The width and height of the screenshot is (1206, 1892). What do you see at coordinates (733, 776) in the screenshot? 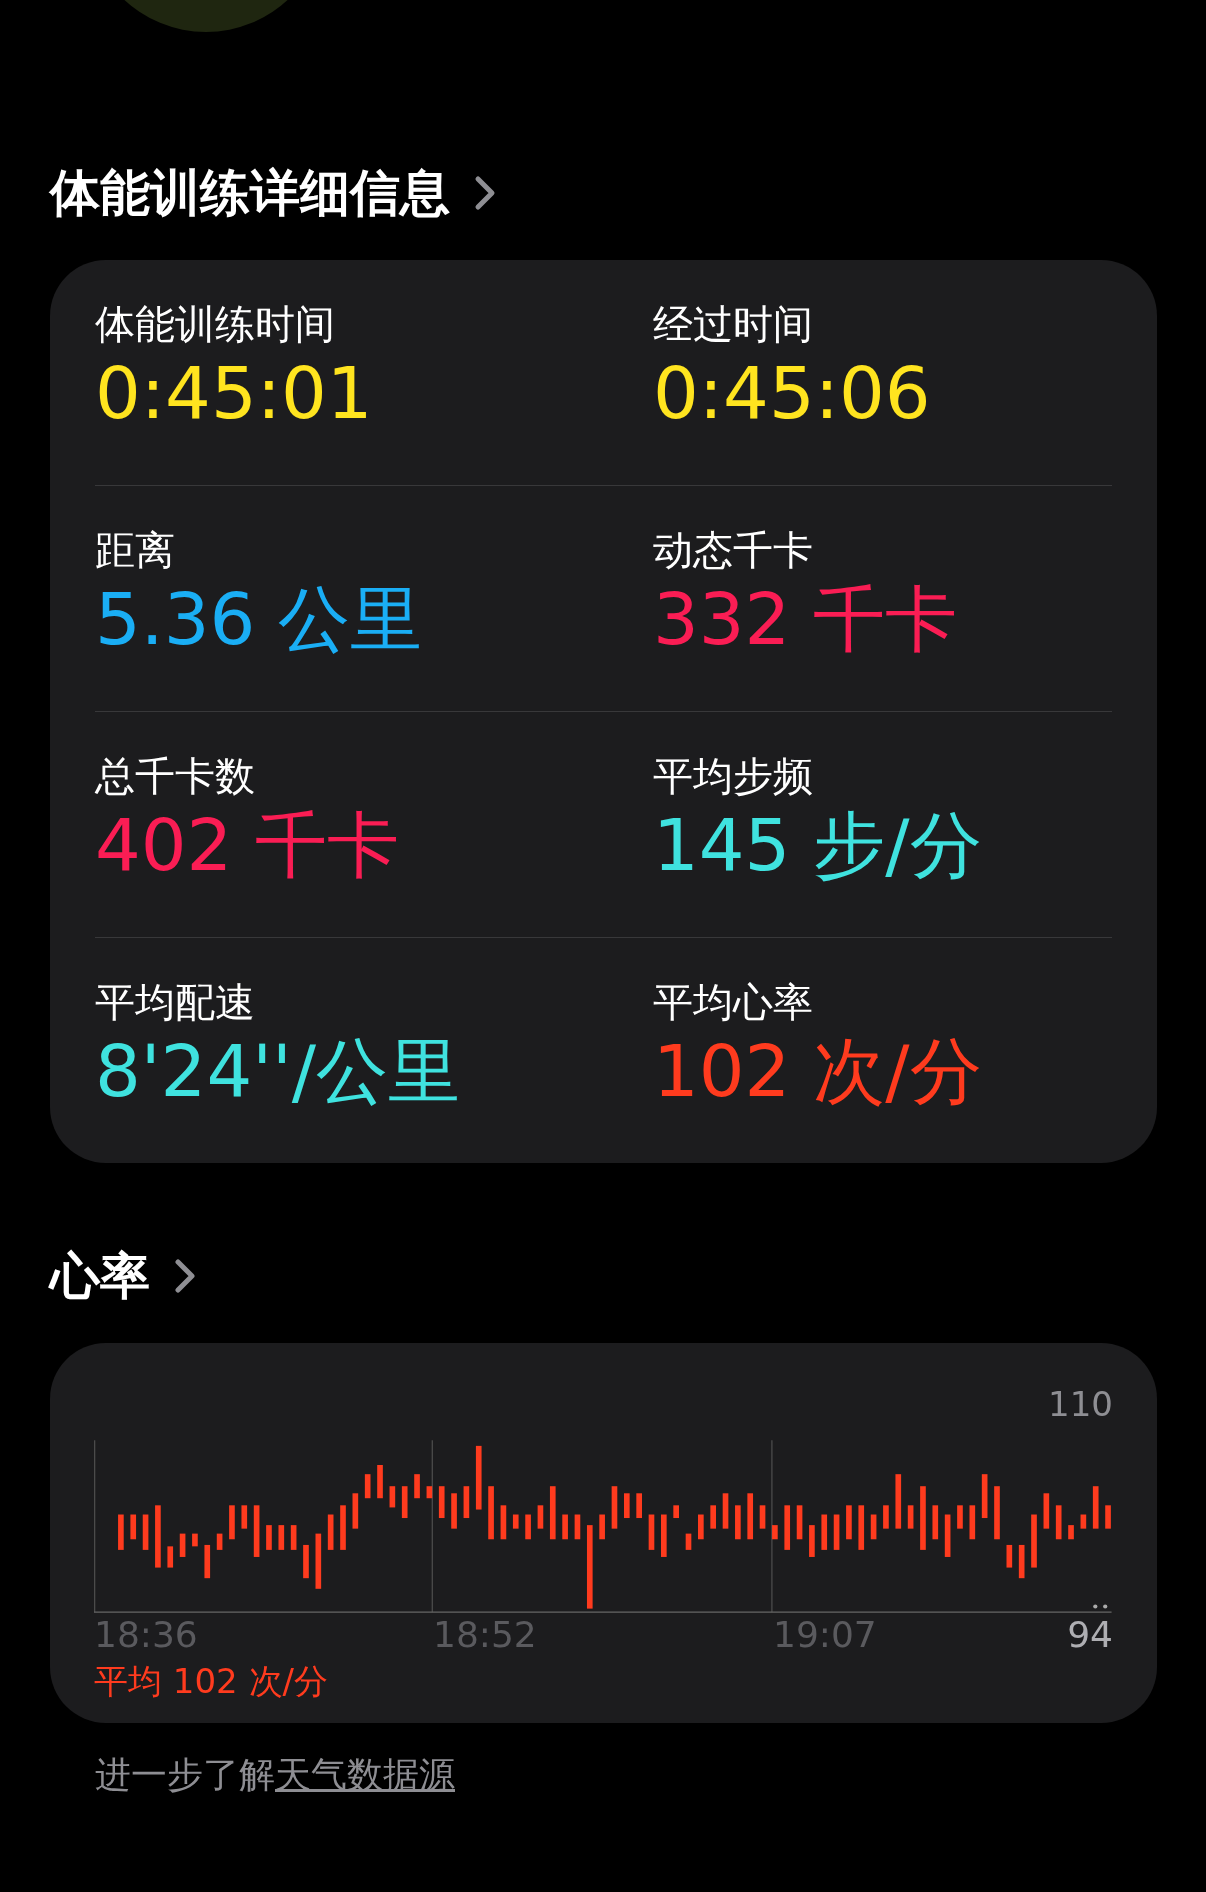
I see `metric-label: 平均步频` at bounding box center [733, 776].